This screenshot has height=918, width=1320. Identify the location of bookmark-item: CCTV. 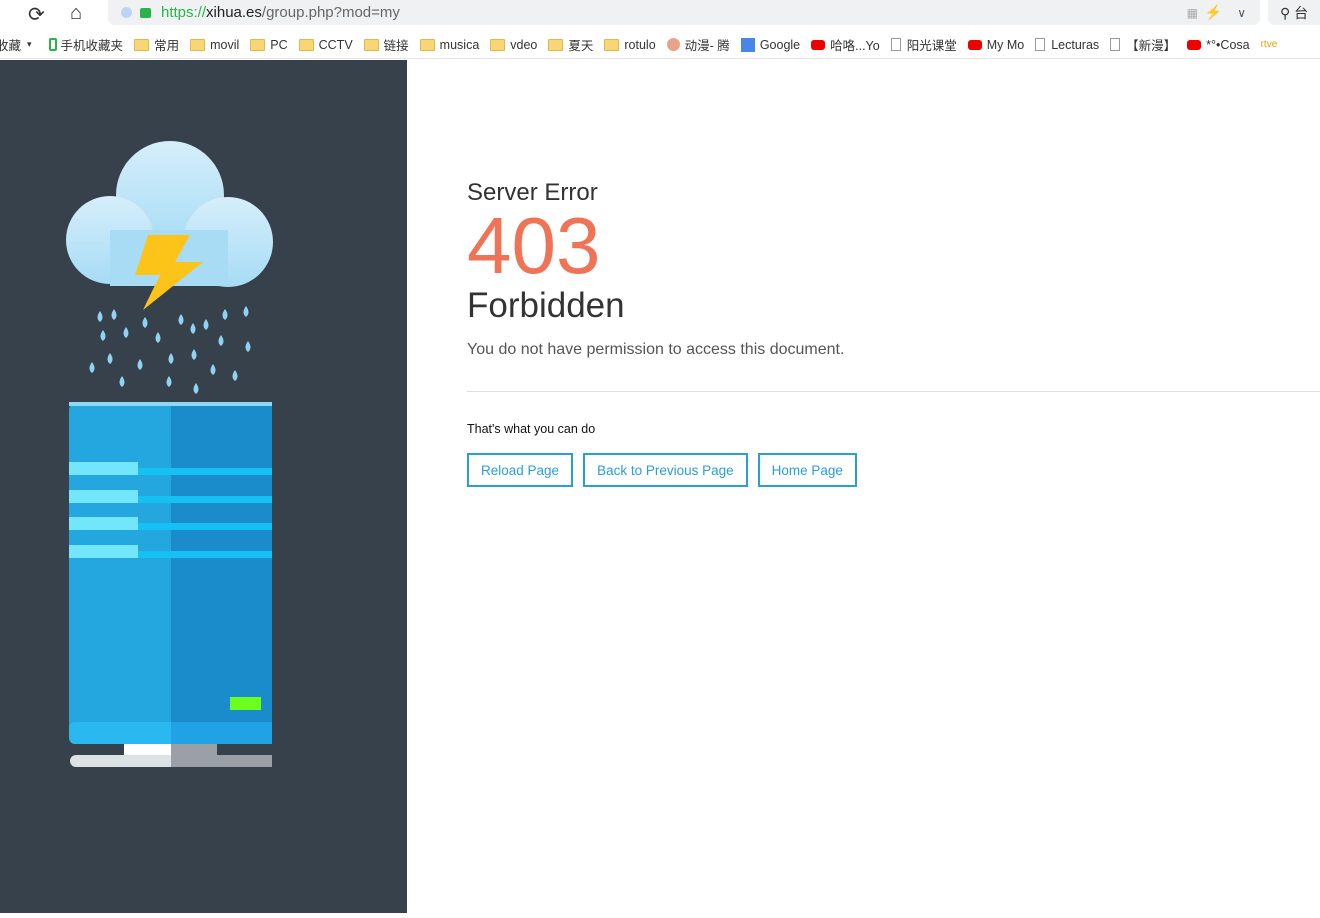
(325, 45).